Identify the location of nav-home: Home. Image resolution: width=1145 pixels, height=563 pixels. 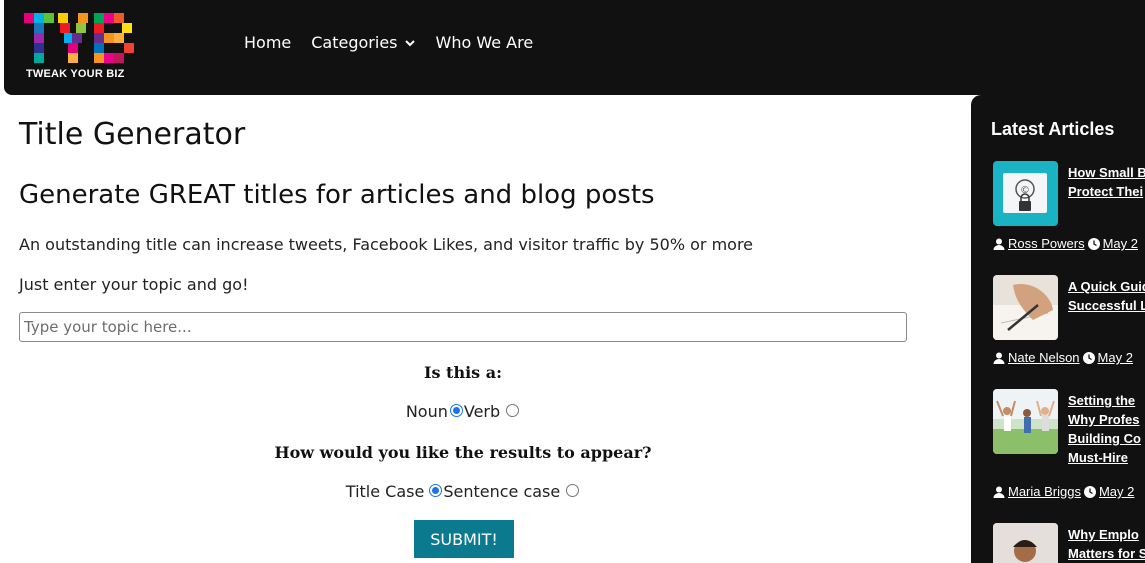
(267, 42).